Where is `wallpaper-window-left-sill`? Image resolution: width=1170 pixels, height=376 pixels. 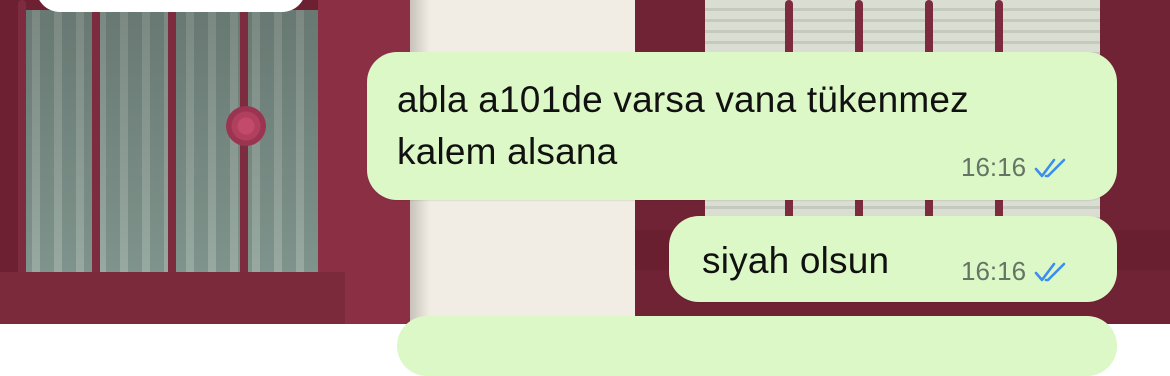 wallpaper-window-left-sill is located at coordinates (172, 298).